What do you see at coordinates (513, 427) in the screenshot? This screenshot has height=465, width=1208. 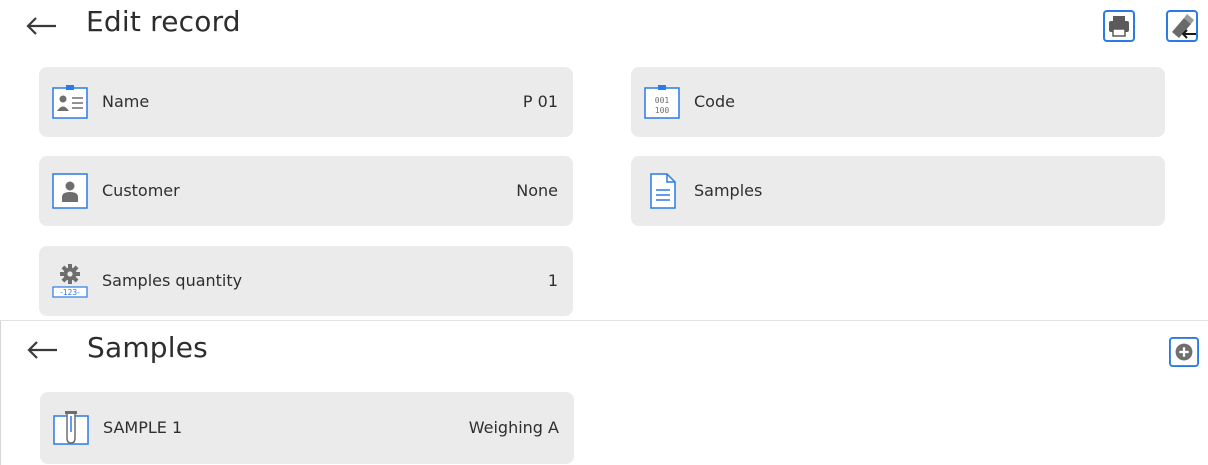 I see `sample-method: Weighing A` at bounding box center [513, 427].